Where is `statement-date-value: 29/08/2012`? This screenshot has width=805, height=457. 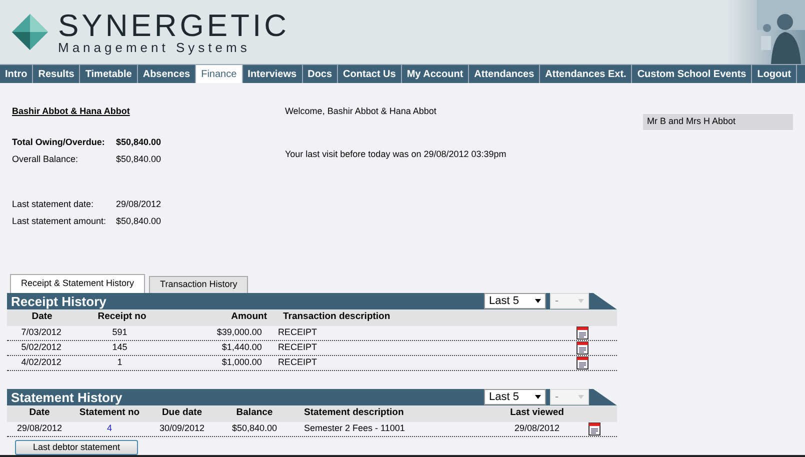
statement-date-value: 29/08/2012 is located at coordinates (139, 204).